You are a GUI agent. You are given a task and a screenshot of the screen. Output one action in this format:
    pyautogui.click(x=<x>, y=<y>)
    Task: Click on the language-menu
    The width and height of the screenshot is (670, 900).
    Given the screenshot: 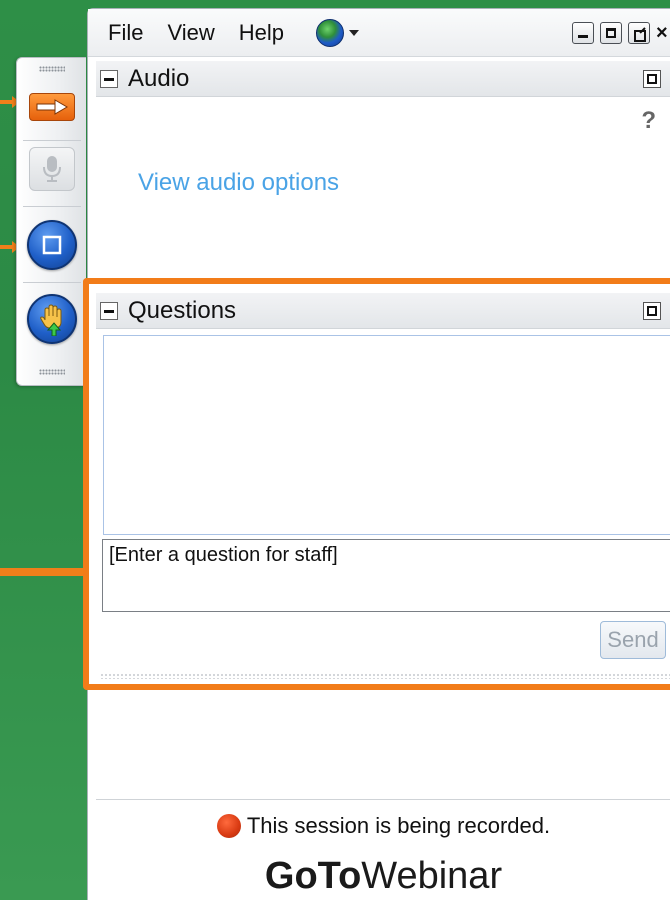 What is the action you would take?
    pyautogui.click(x=337, y=32)
    